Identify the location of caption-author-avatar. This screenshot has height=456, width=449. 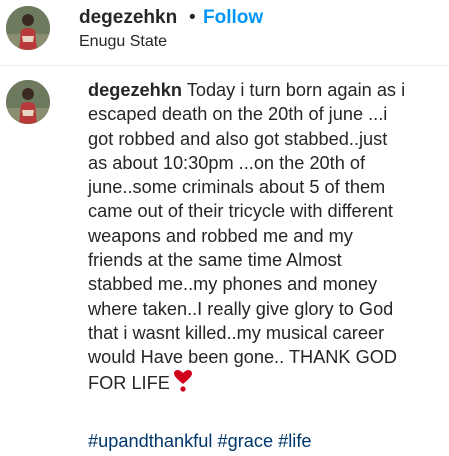
(28, 102).